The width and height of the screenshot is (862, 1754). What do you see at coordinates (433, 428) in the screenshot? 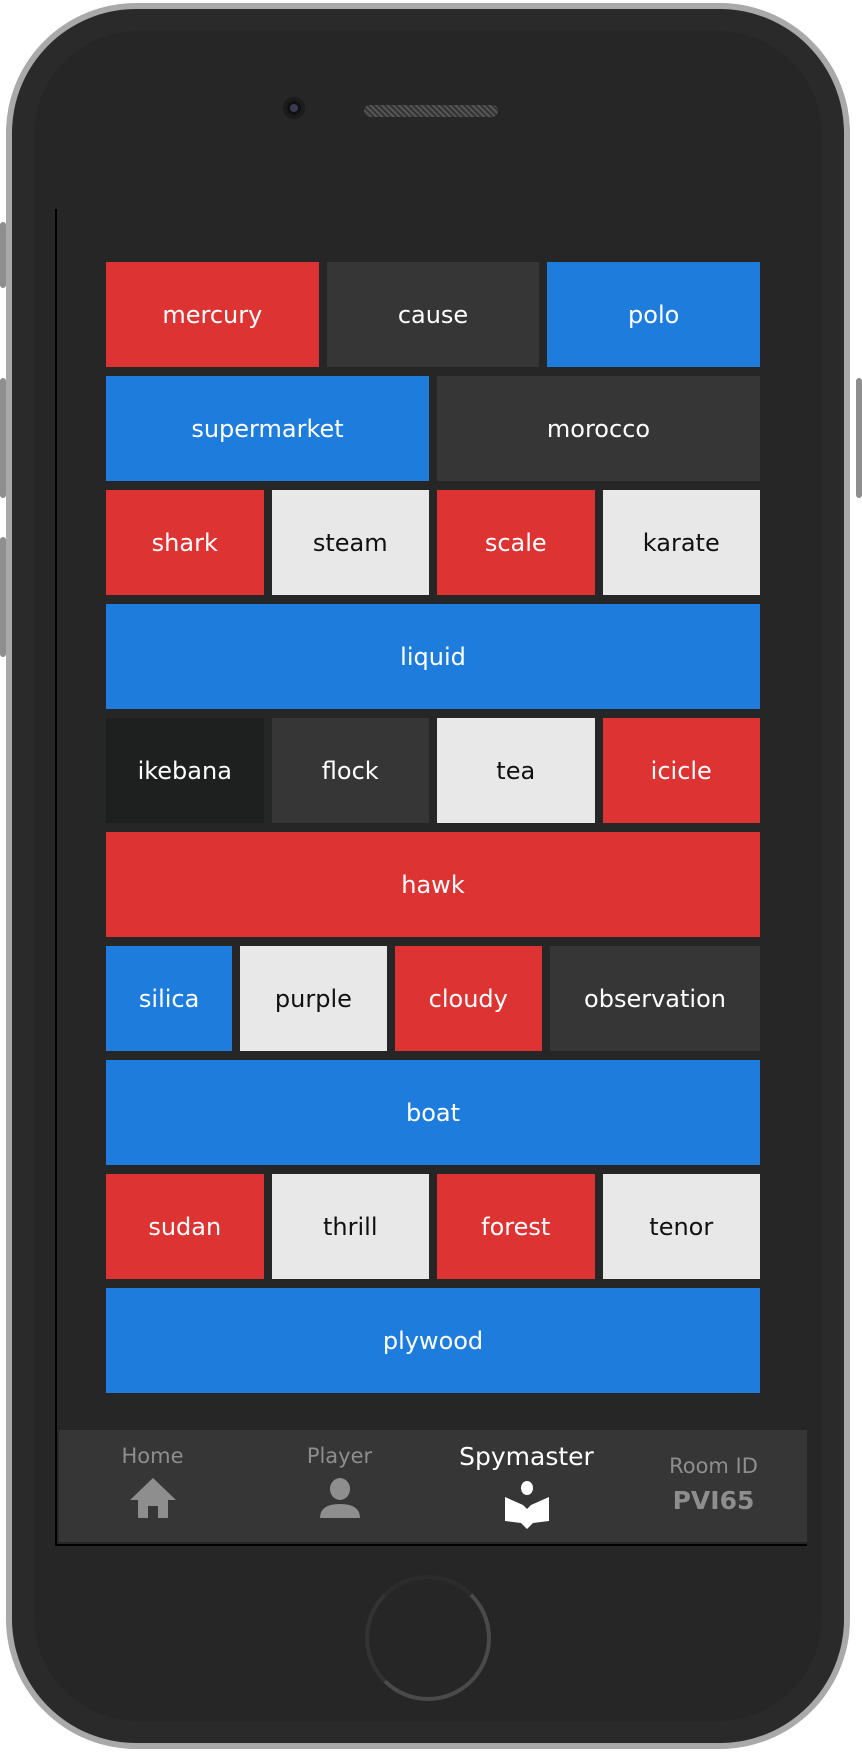
I see `board-row: supermarket morocco` at bounding box center [433, 428].